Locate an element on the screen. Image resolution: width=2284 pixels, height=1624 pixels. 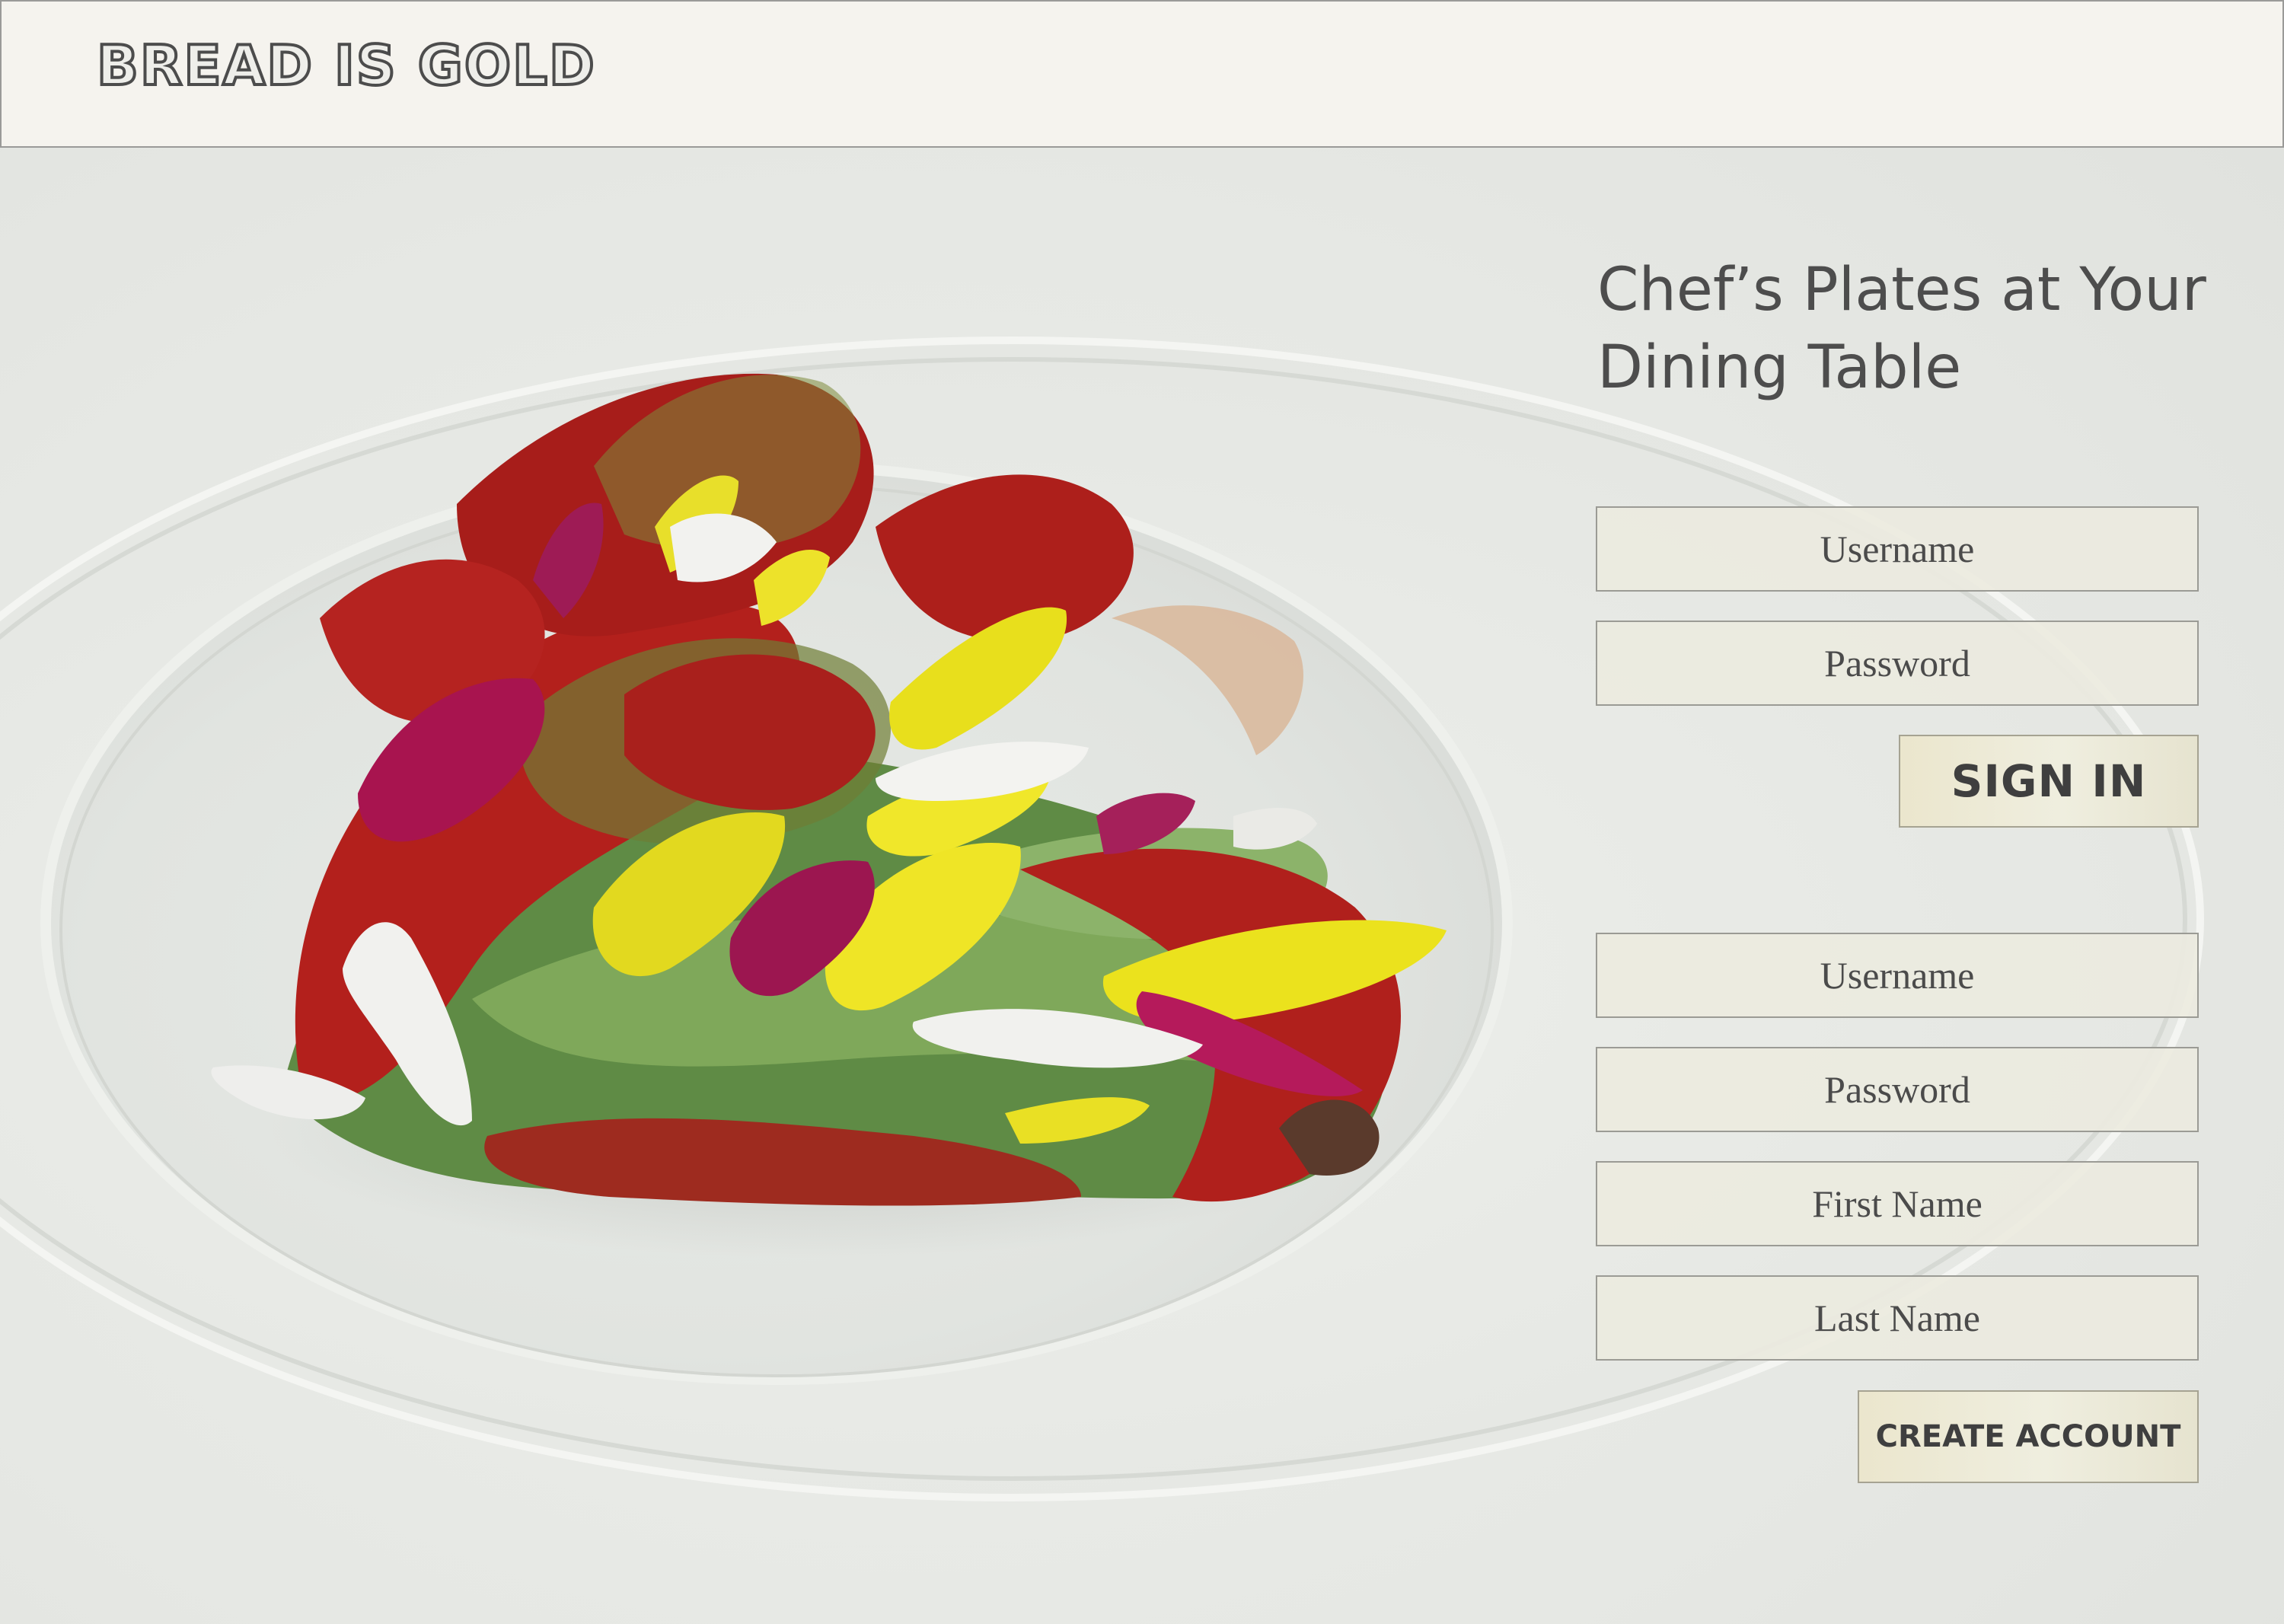
register-username-field is located at coordinates (1897, 975).